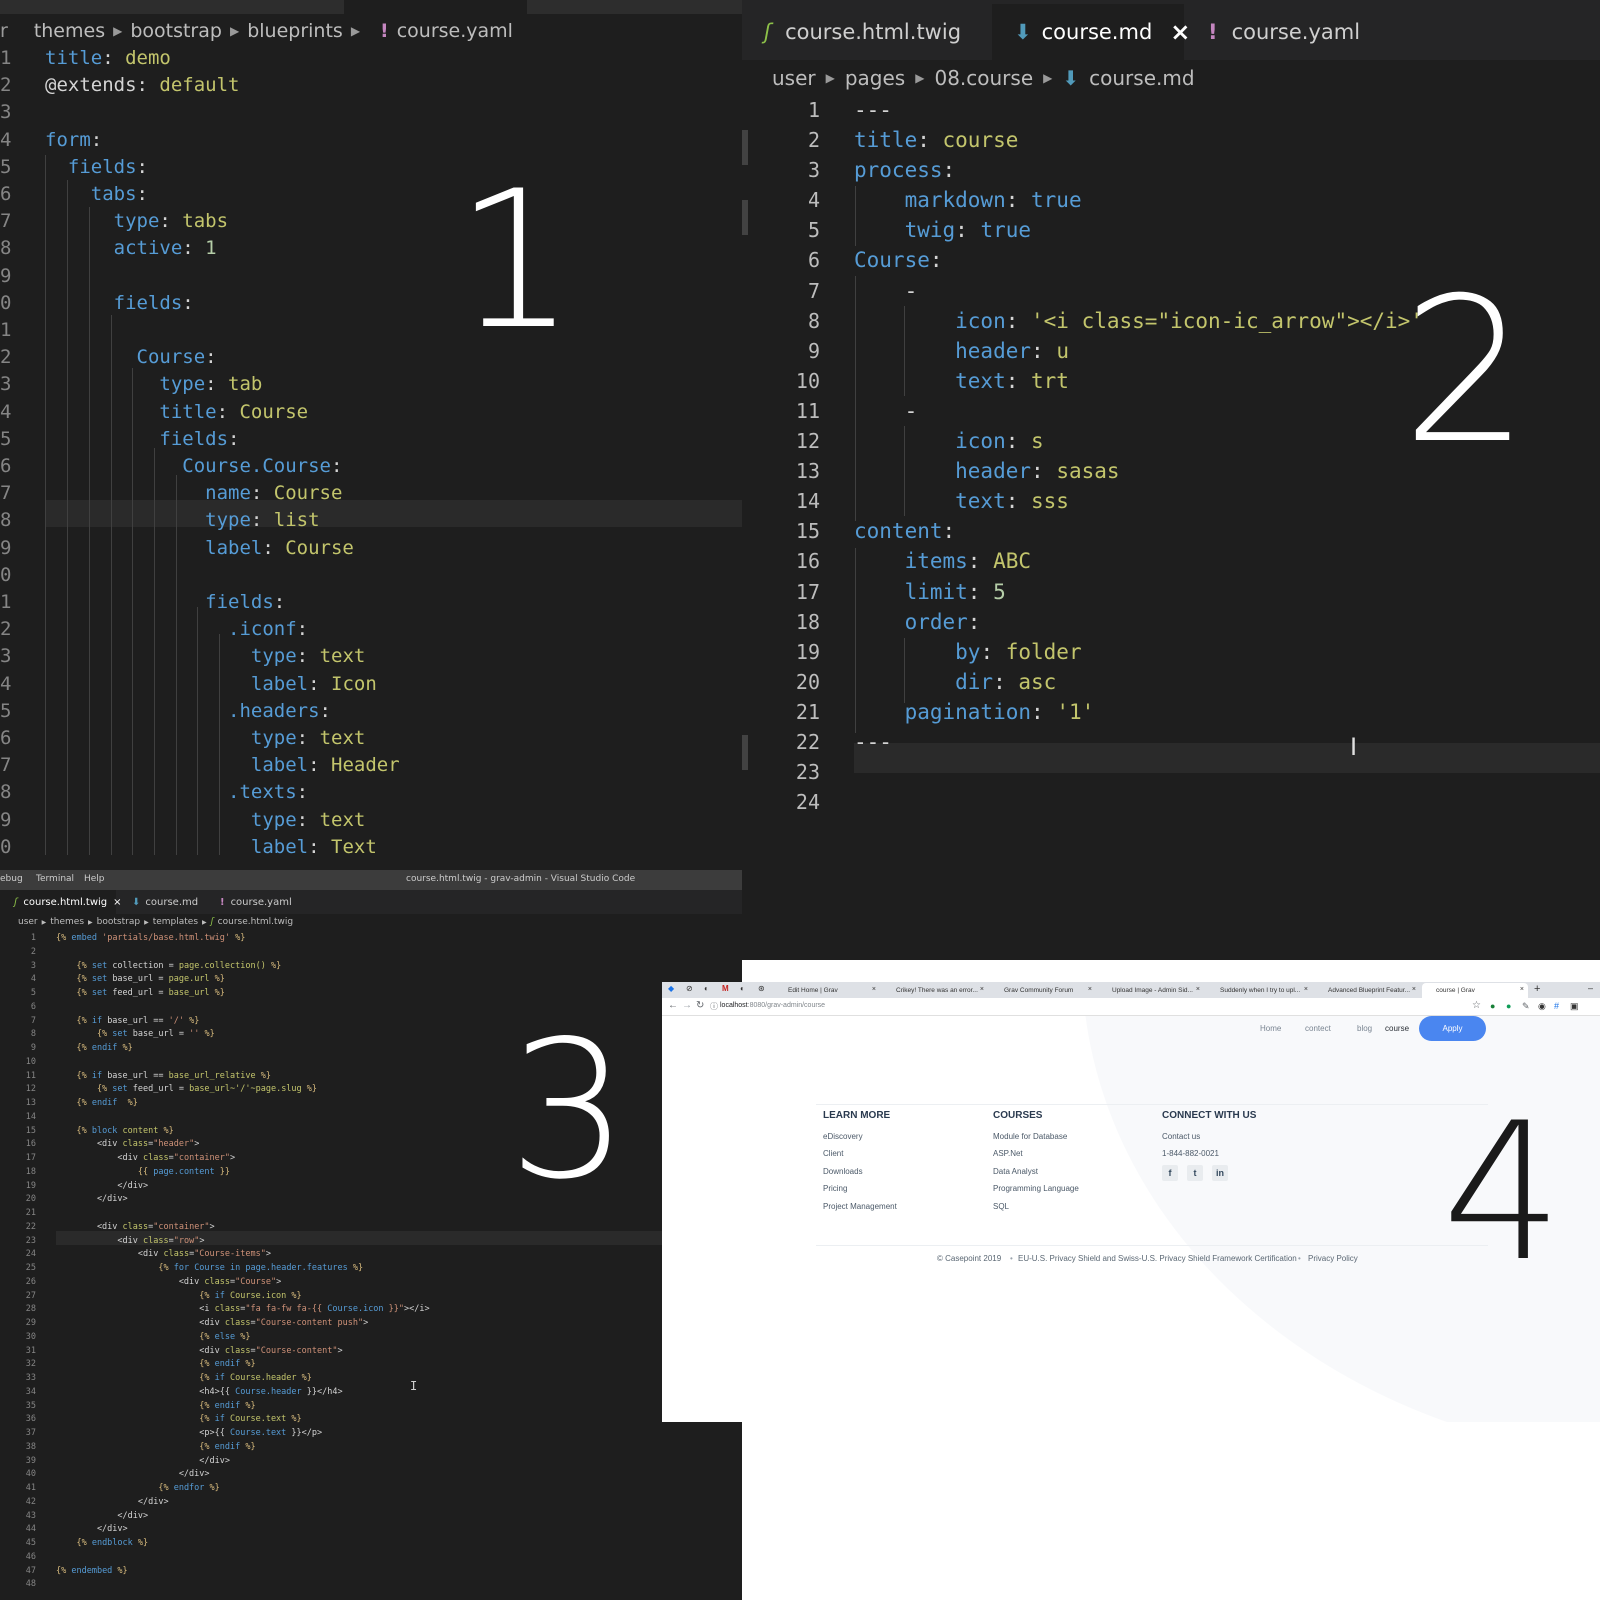 The image size is (1600, 1600). Describe the element at coordinates (67, 922) in the screenshot. I see `breadcrumb-item: themes` at that location.